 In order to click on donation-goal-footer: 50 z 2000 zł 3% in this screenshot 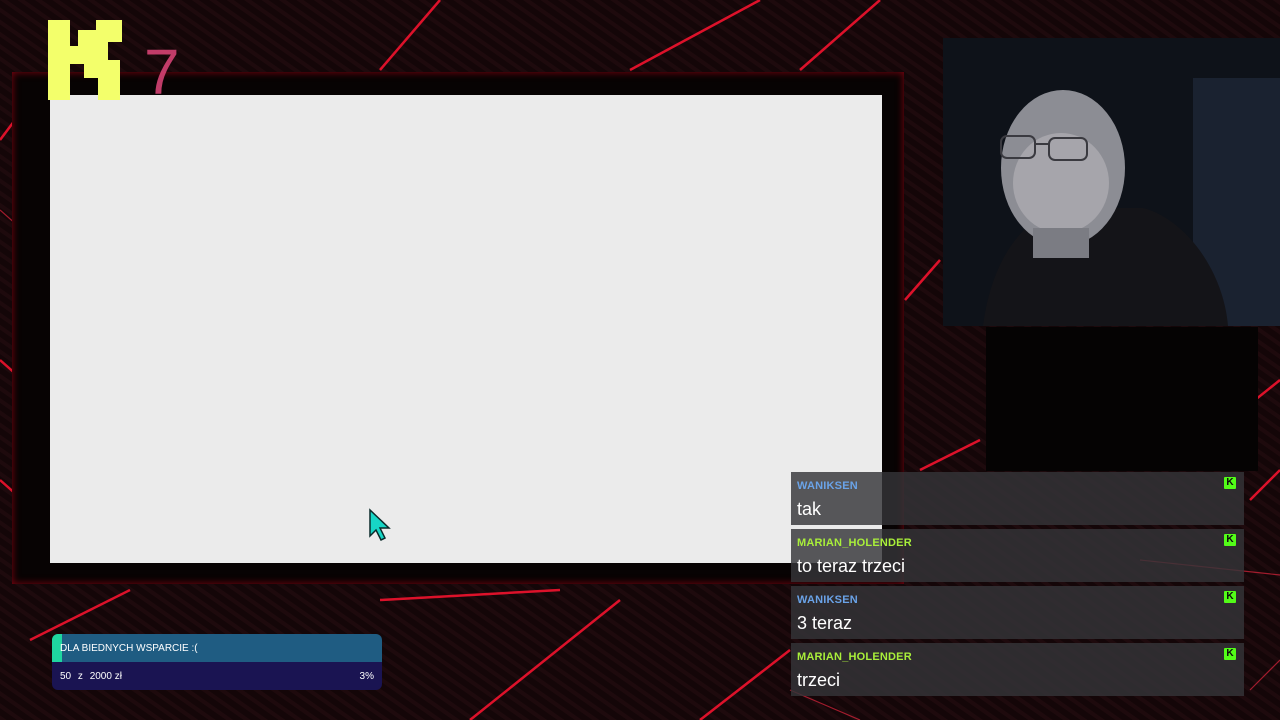, I will do `click(217, 676)`.